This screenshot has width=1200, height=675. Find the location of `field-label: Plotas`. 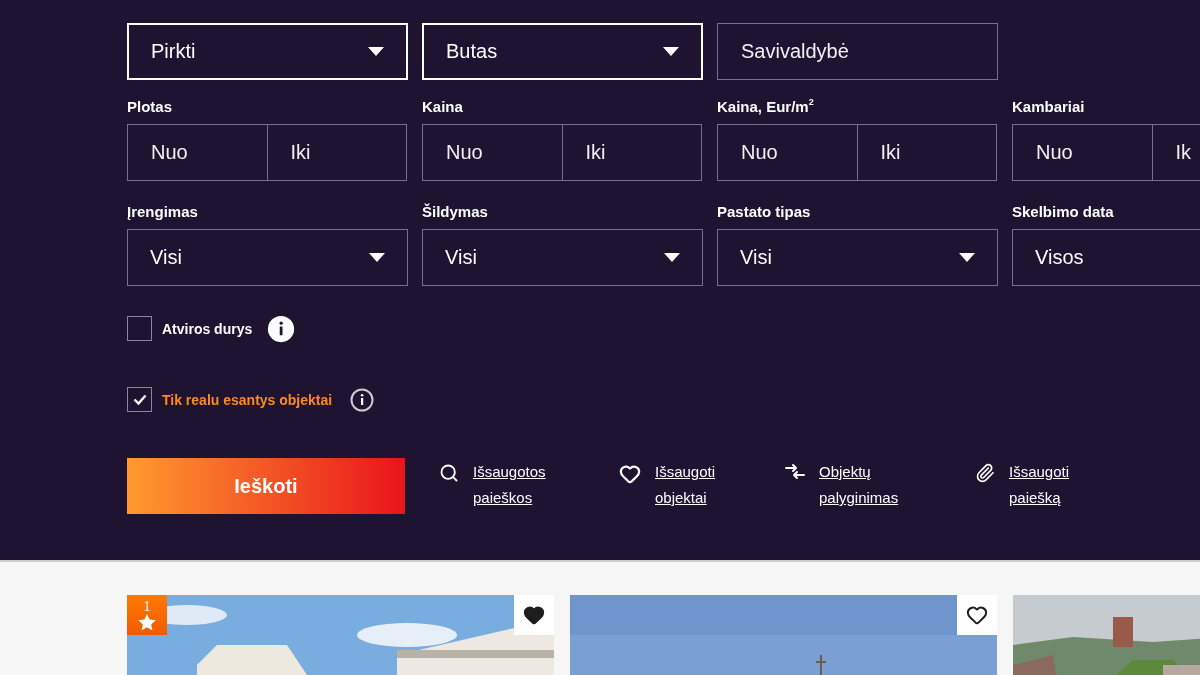

field-label: Plotas is located at coordinates (150, 107).